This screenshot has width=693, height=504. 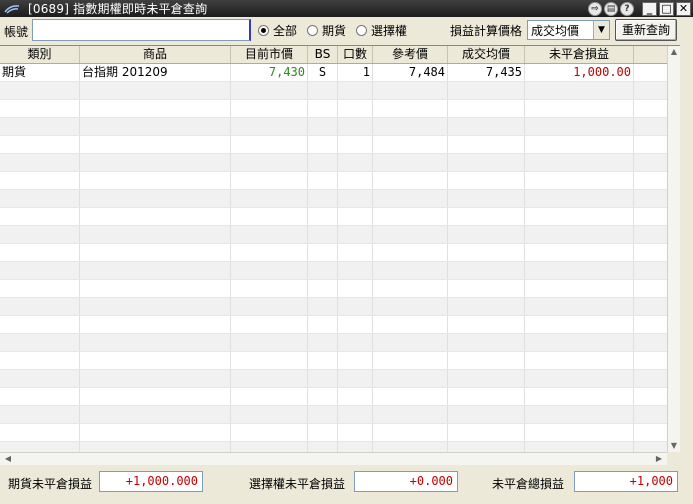 What do you see at coordinates (666, 8) in the screenshot?
I see `maximize-icon: □` at bounding box center [666, 8].